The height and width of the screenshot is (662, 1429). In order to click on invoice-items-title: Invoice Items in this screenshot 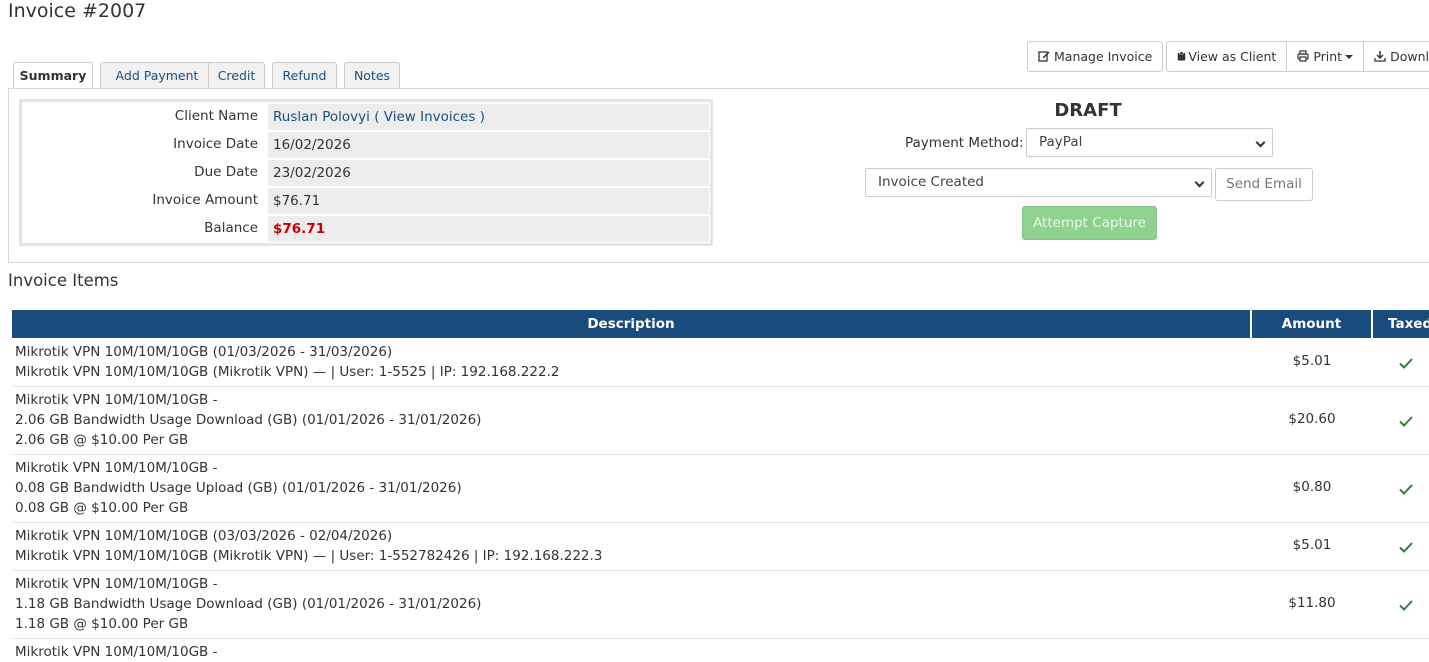, I will do `click(63, 280)`.